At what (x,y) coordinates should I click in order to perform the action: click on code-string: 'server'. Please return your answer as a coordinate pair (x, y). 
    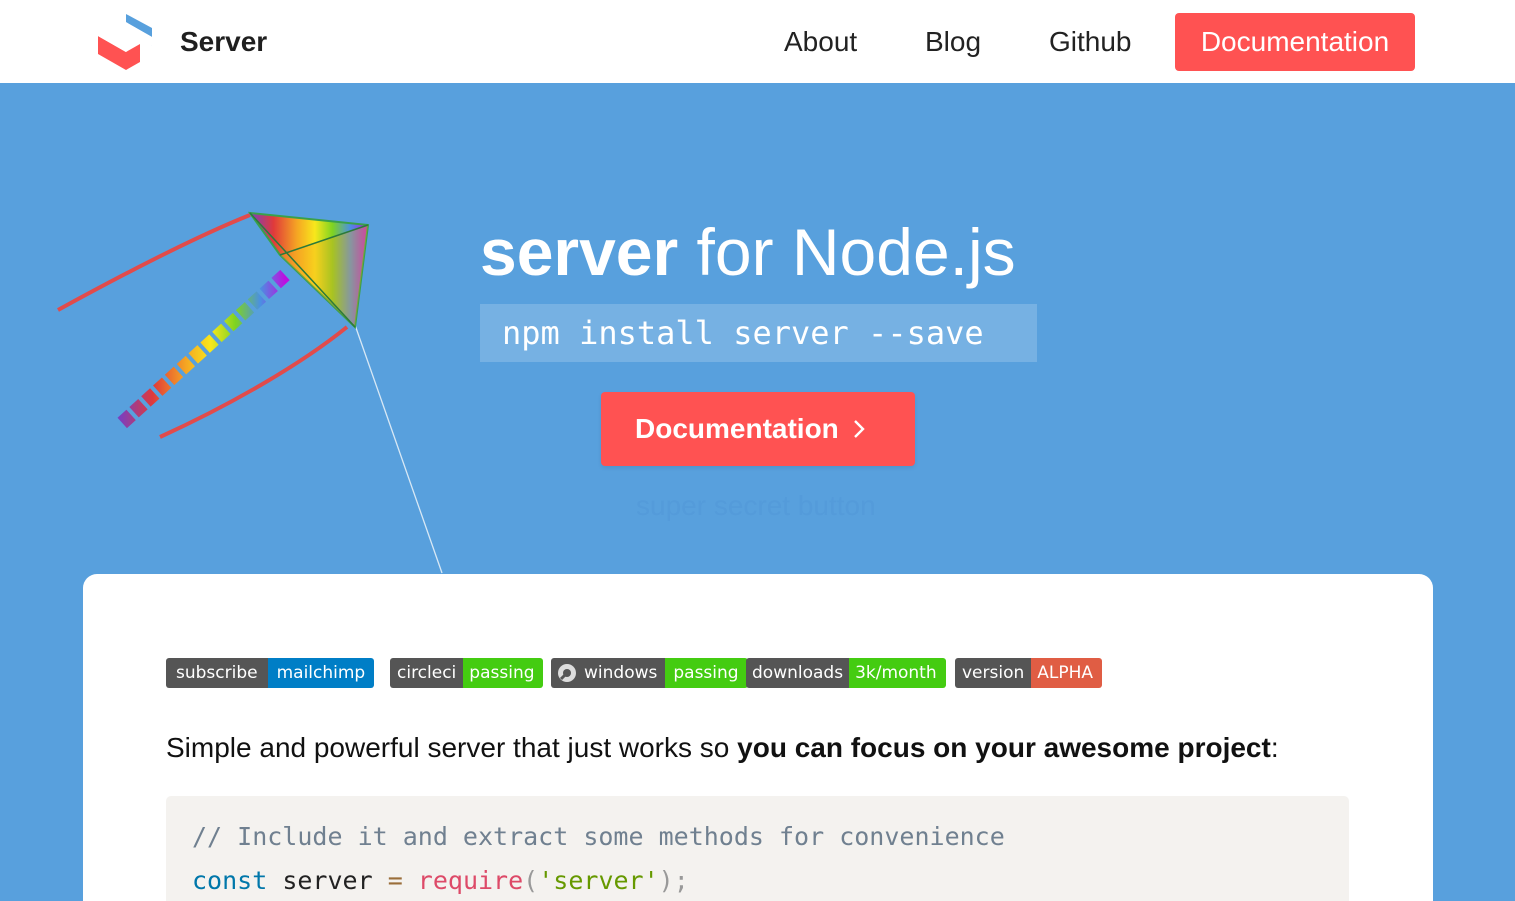
    Looking at the image, I should click on (598, 880).